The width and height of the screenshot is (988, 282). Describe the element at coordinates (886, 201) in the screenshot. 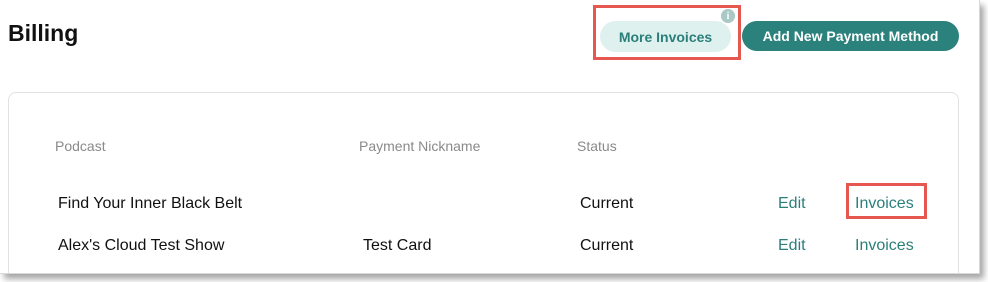

I see `highlight-box-row-1-invoices` at that location.